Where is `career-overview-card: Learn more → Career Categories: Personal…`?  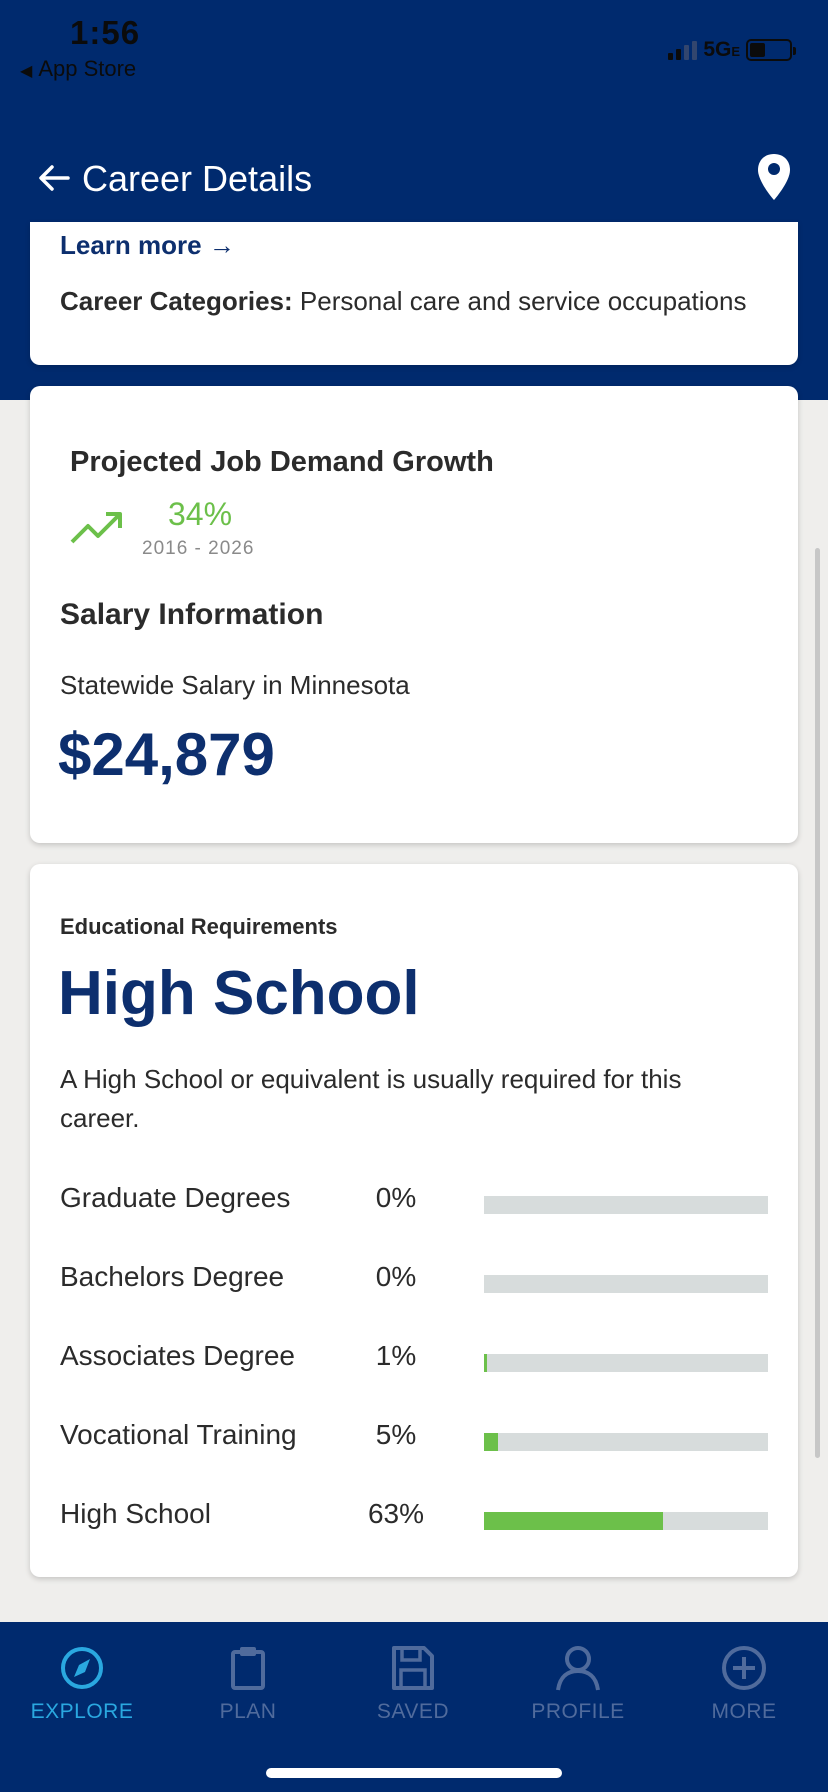
career-overview-card: Learn more → Career Categories: Personal… is located at coordinates (414, 293).